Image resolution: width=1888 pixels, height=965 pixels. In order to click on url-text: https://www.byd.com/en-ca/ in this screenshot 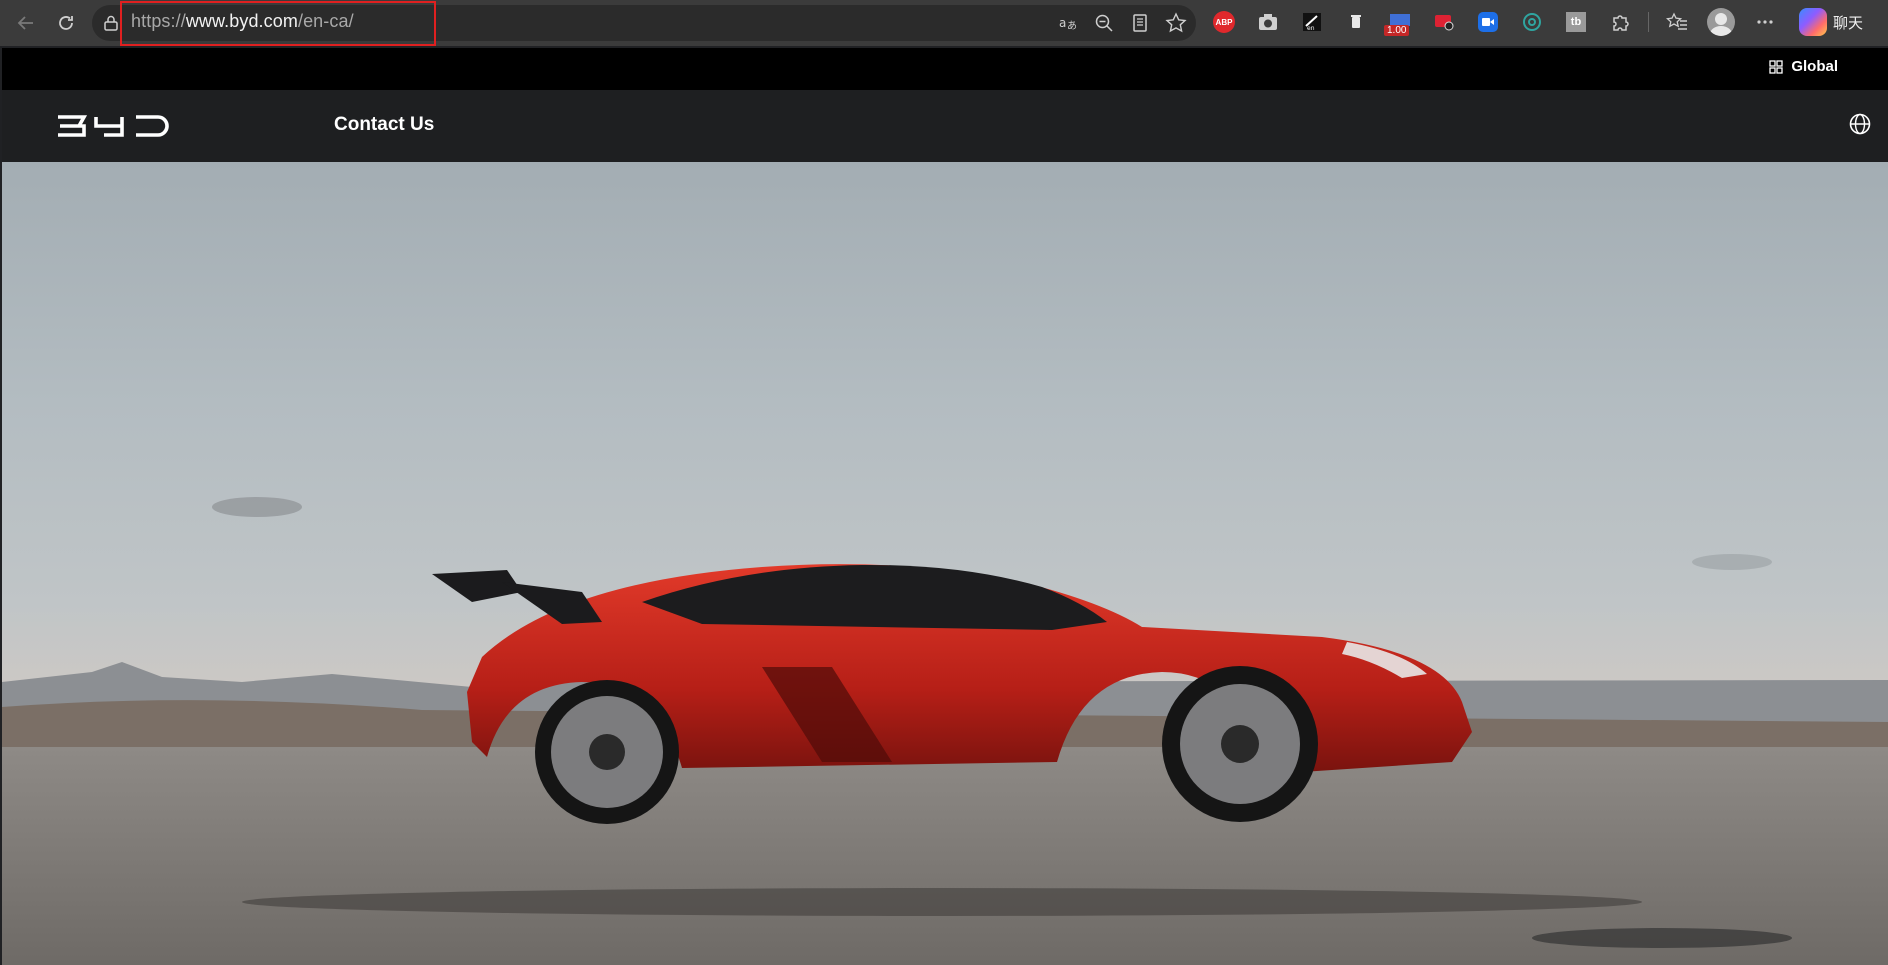, I will do `click(242, 21)`.